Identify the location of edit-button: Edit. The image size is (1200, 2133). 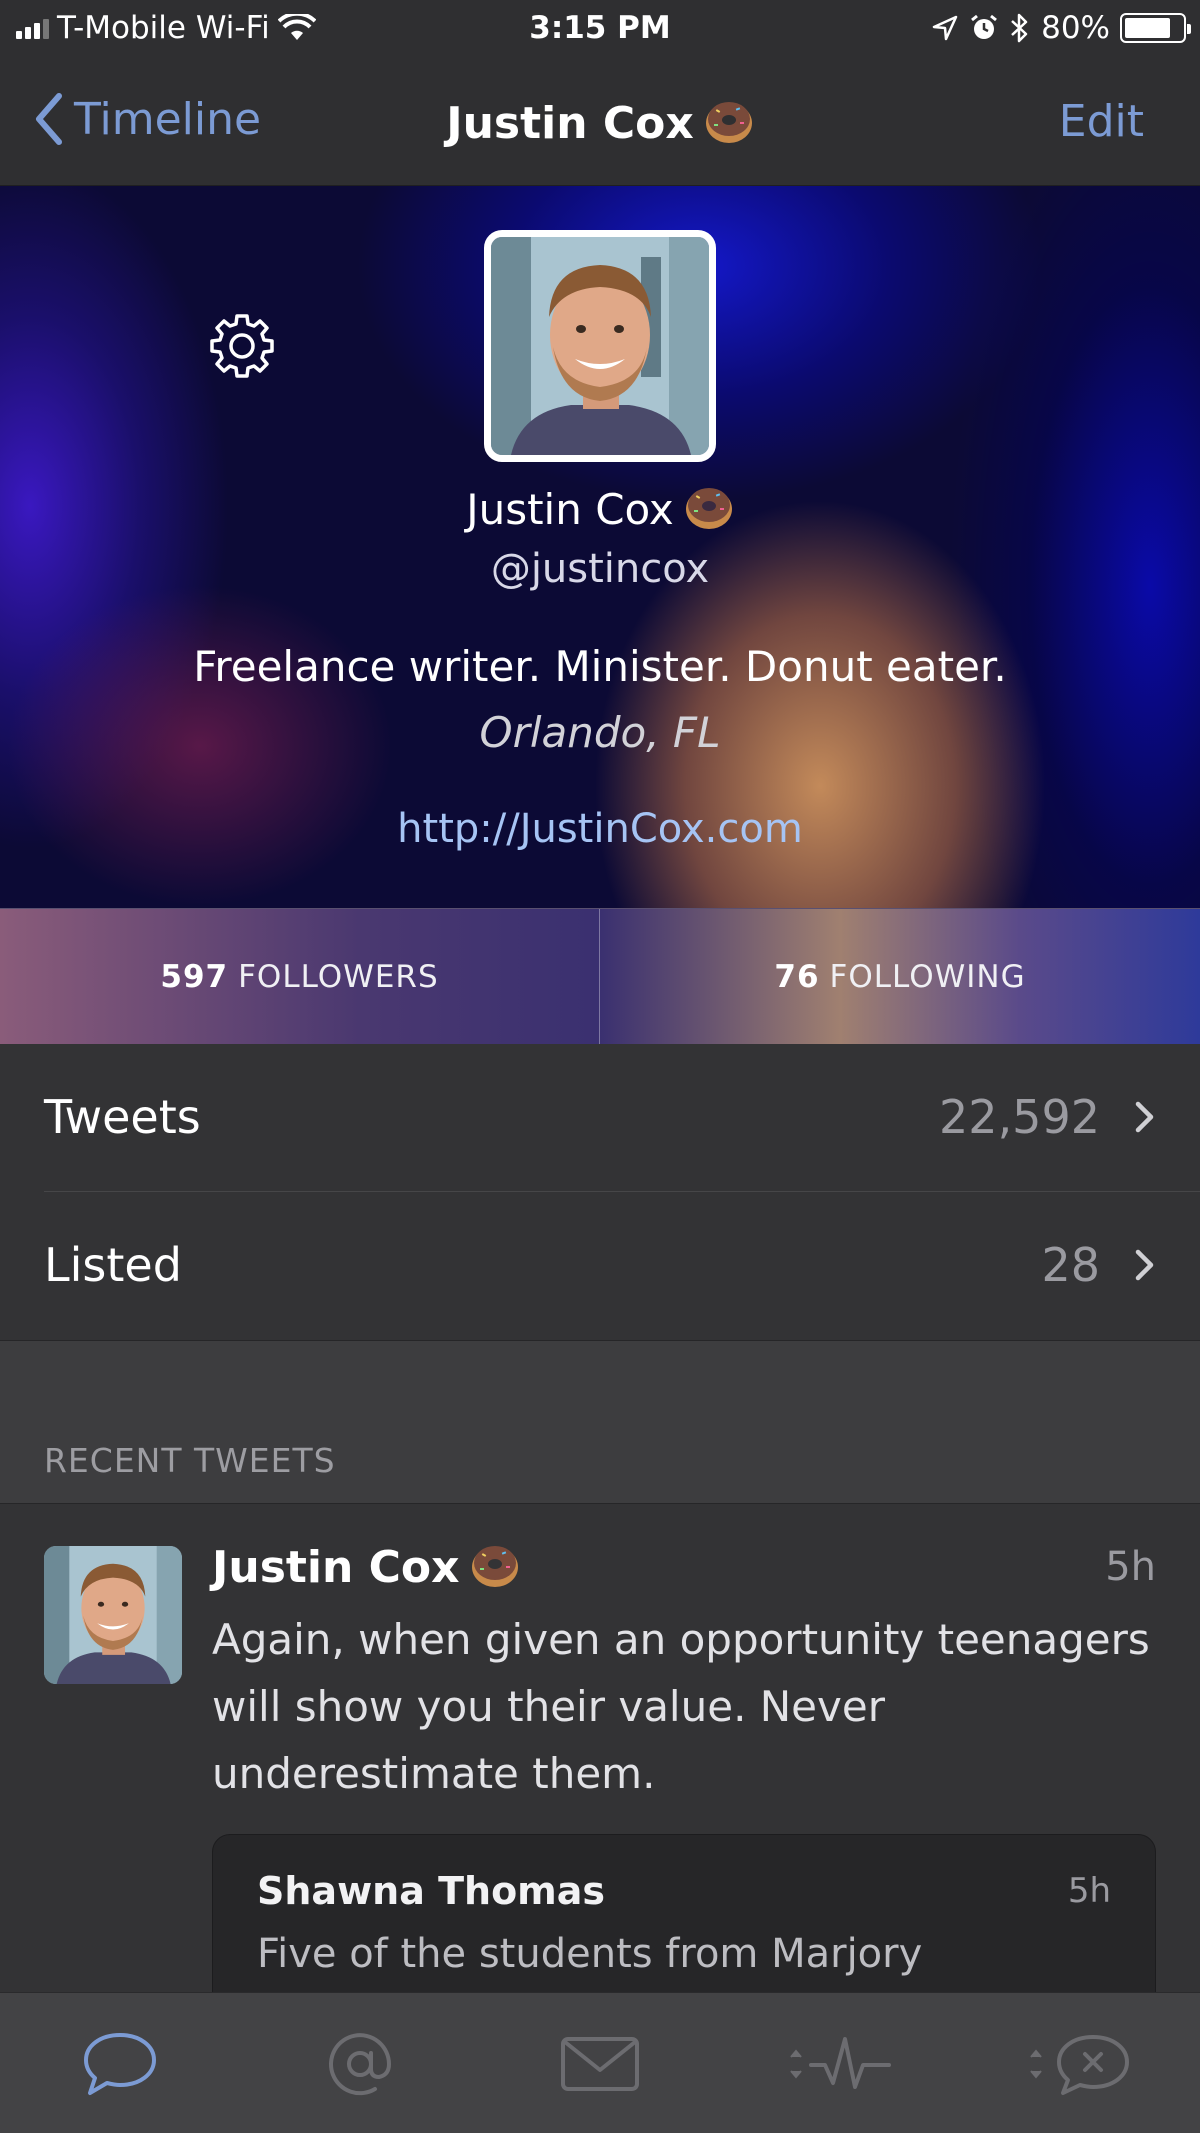
(1101, 121).